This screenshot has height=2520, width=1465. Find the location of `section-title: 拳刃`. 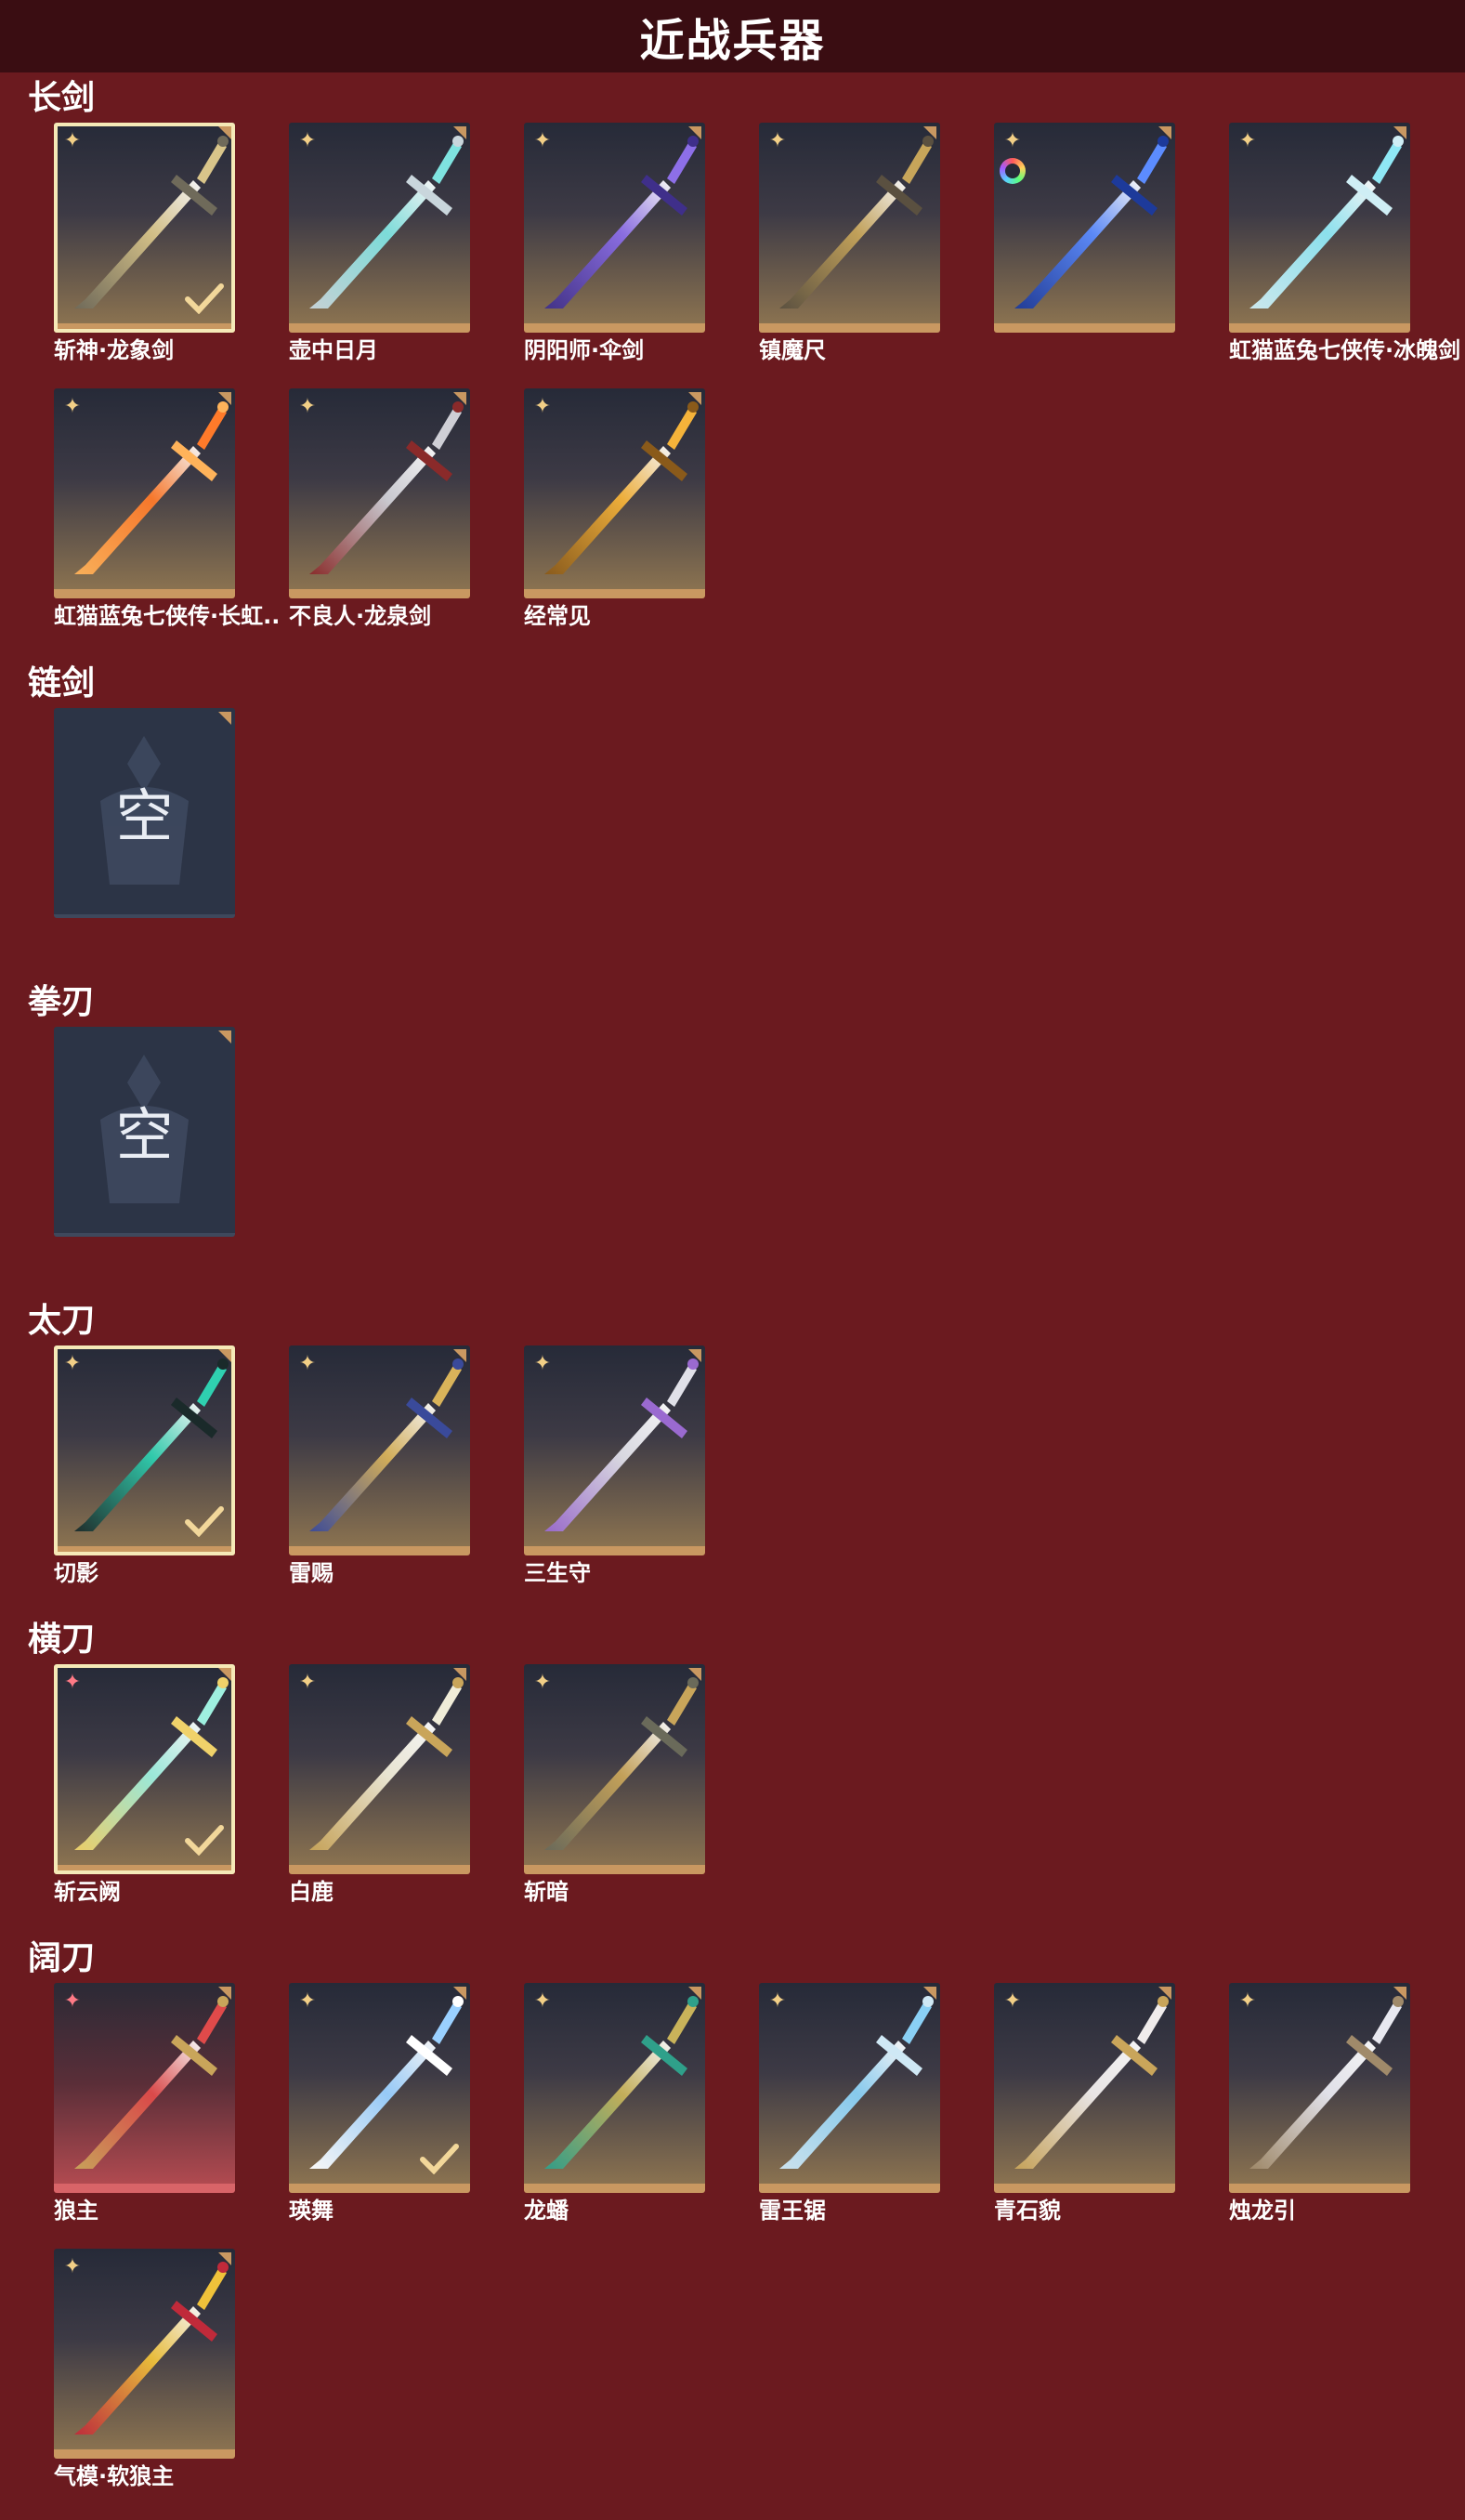

section-title: 拳刃 is located at coordinates (62, 1002).